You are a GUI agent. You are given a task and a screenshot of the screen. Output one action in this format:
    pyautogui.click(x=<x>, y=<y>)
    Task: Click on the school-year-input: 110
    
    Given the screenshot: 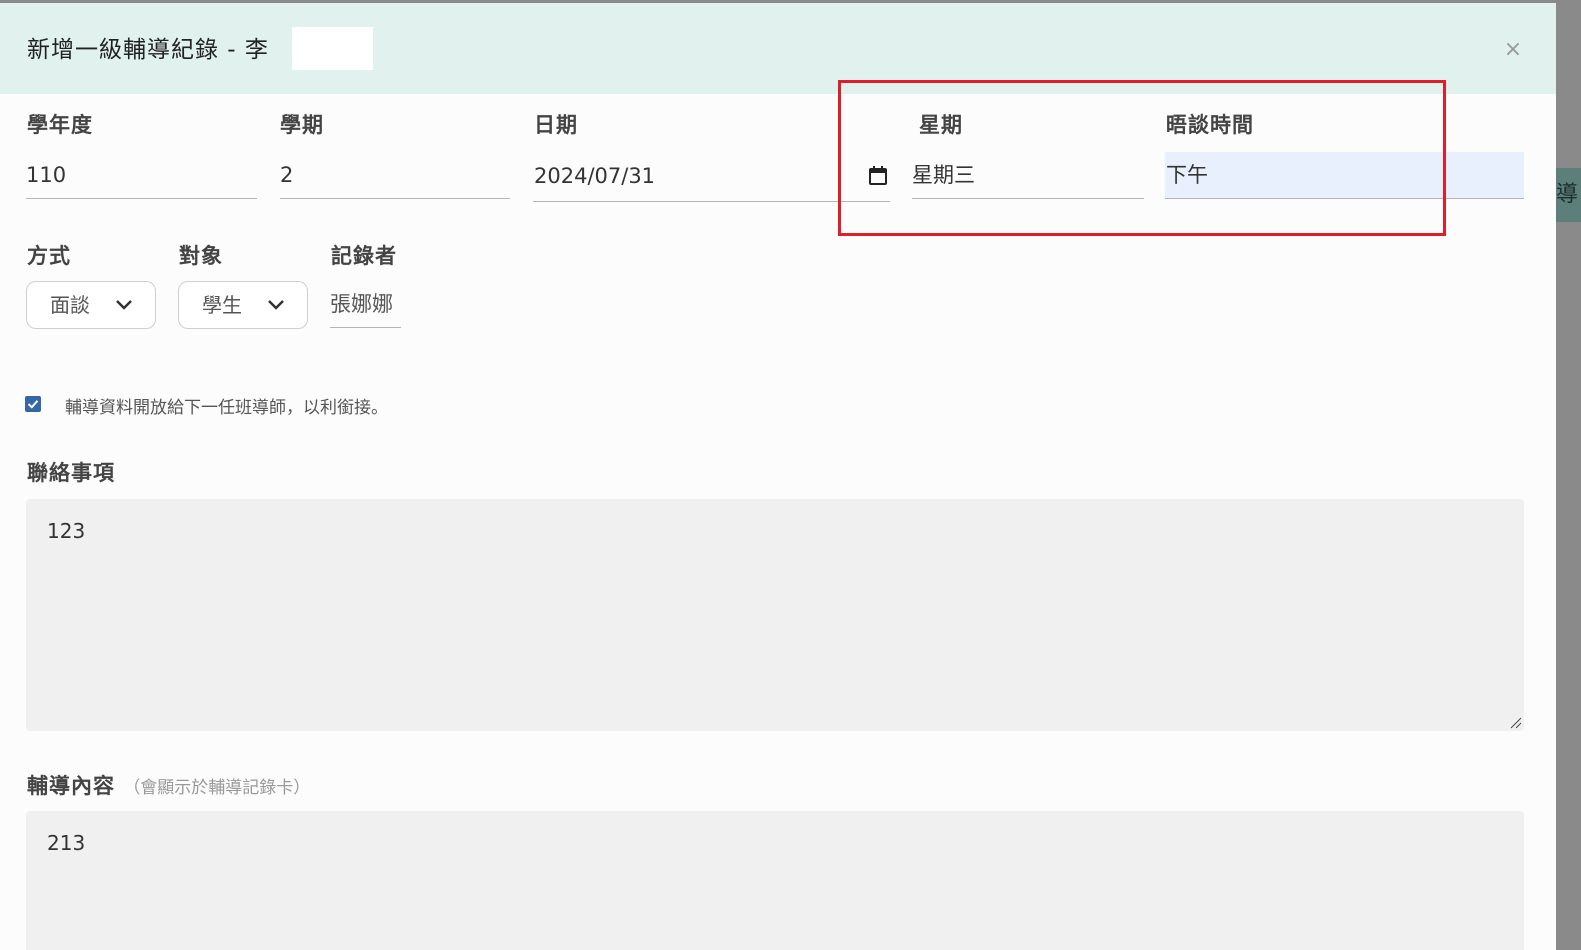 What is the action you would take?
    pyautogui.click(x=141, y=175)
    